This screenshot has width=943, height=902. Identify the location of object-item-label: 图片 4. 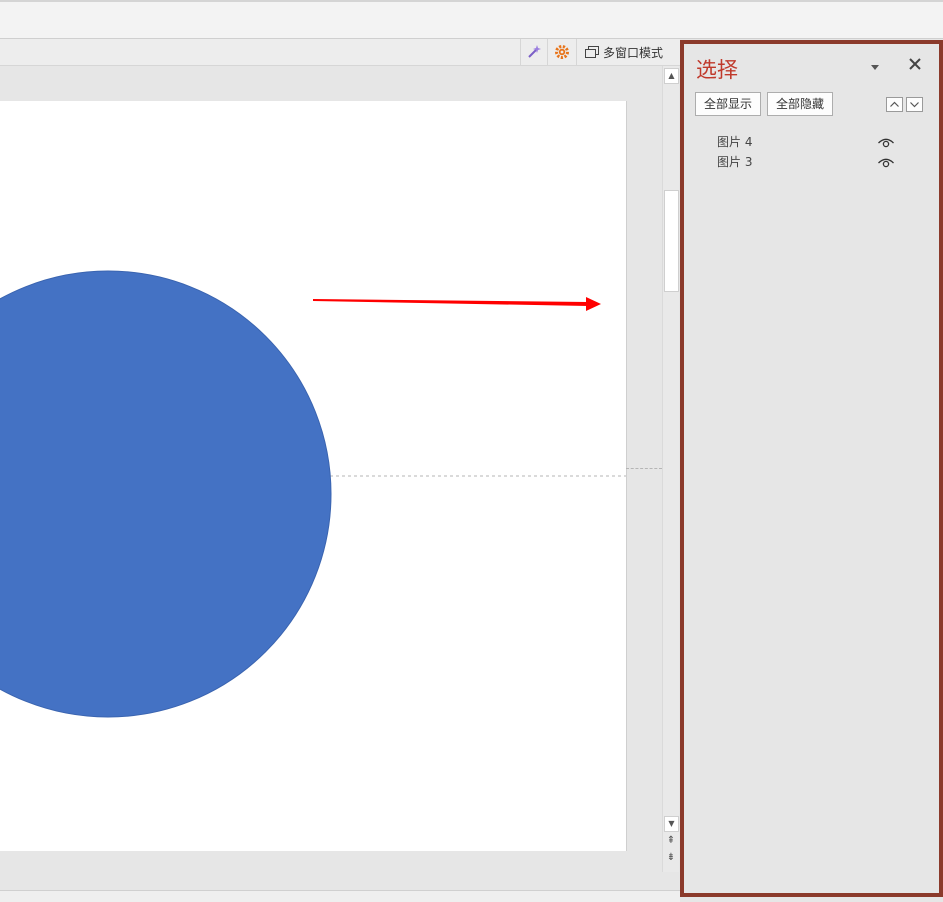
(735, 142).